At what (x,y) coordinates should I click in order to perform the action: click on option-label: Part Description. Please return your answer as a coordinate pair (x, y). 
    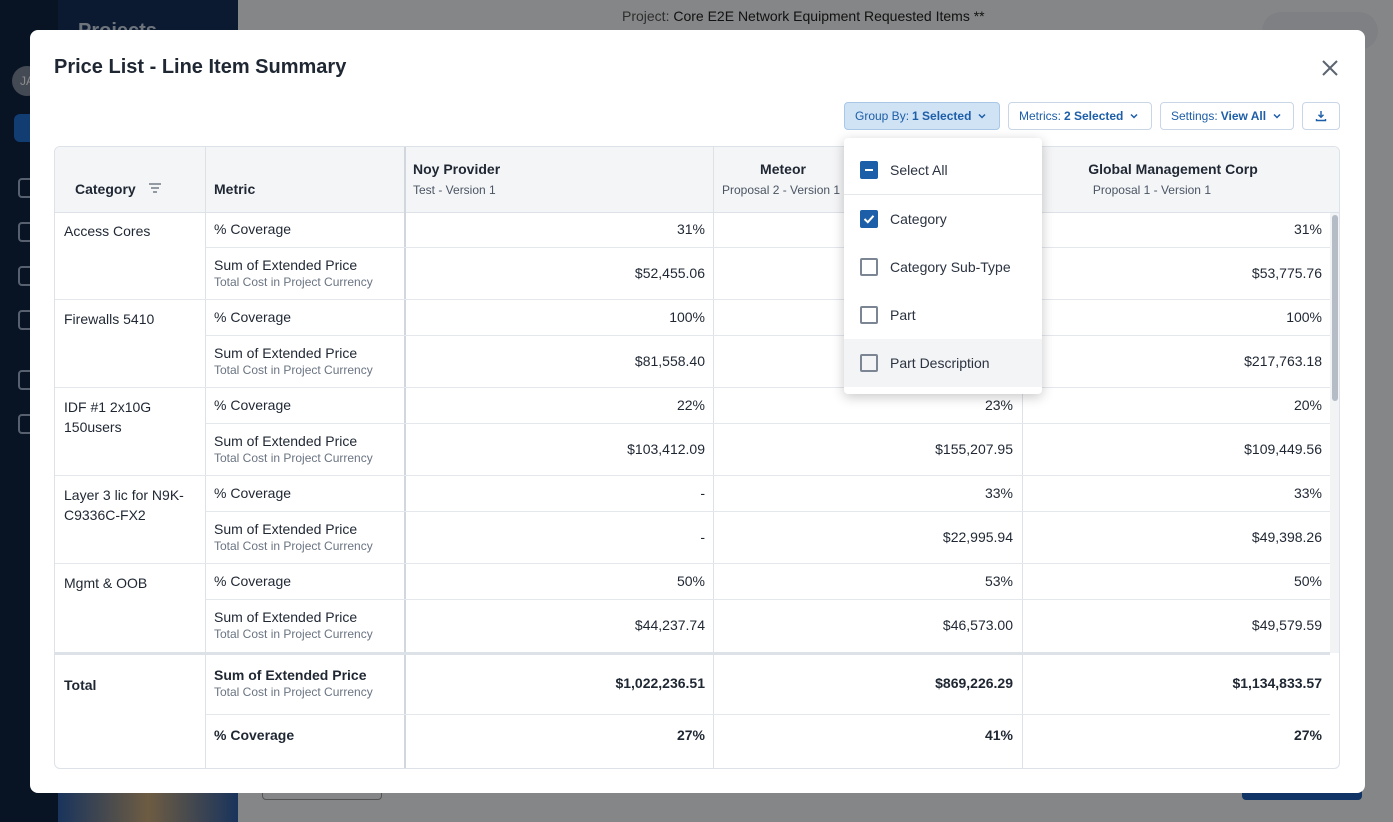
    Looking at the image, I should click on (940, 363).